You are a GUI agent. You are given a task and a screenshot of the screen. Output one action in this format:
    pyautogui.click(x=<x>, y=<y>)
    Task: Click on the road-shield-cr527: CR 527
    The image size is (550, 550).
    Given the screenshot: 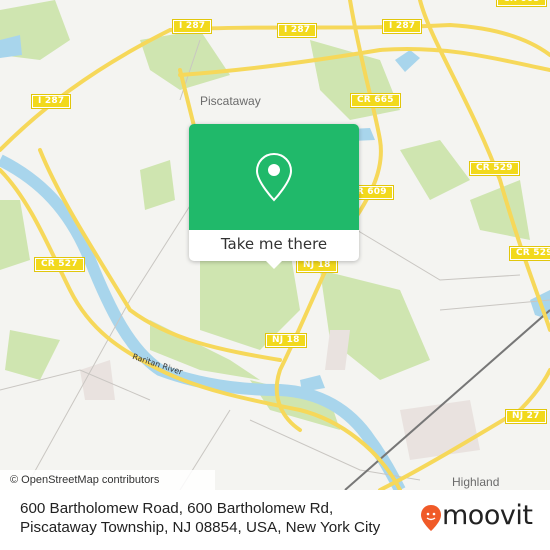 What is the action you would take?
    pyautogui.click(x=59, y=264)
    